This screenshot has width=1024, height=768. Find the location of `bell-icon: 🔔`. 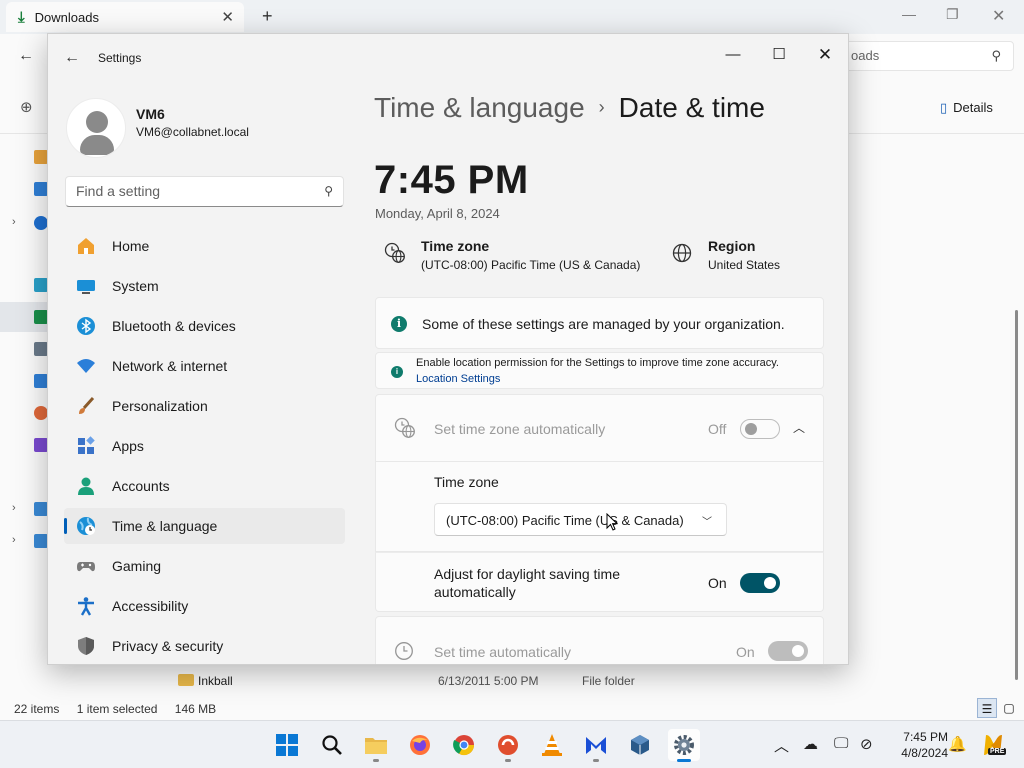

bell-icon: 🔔 is located at coordinates (957, 744).